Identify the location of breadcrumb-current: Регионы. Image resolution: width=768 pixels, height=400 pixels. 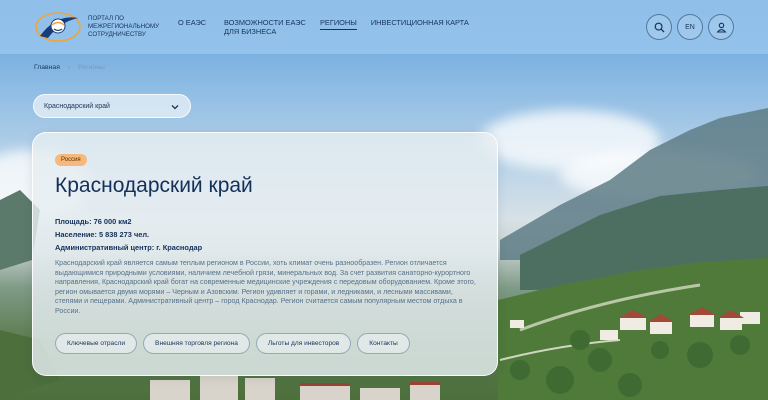
(91, 67).